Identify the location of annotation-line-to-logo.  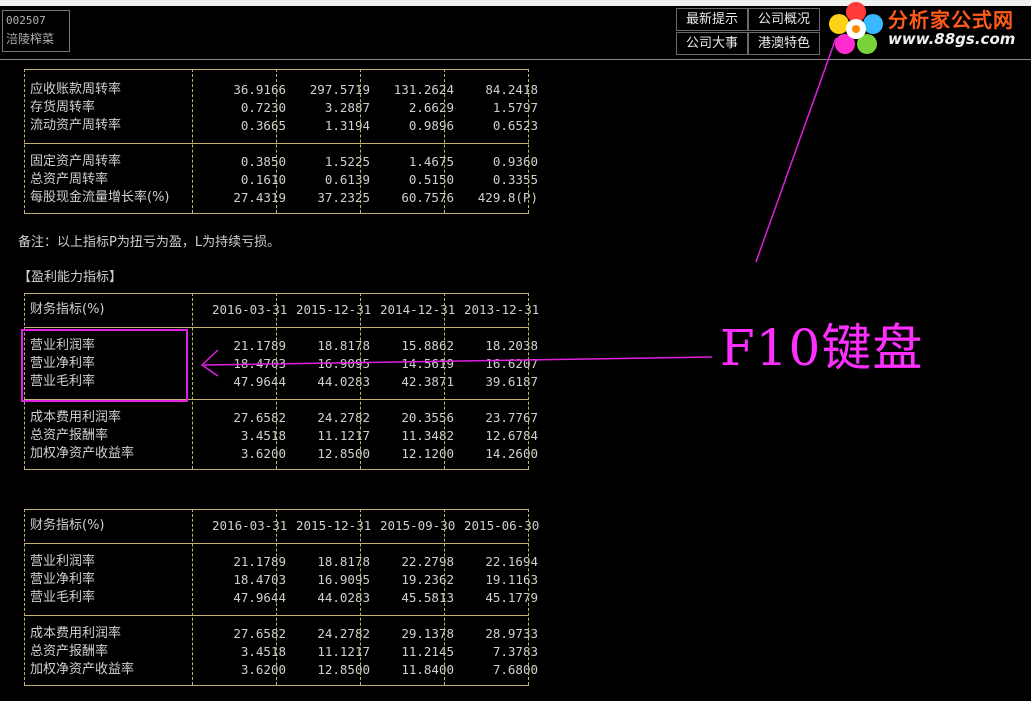
(796, 150).